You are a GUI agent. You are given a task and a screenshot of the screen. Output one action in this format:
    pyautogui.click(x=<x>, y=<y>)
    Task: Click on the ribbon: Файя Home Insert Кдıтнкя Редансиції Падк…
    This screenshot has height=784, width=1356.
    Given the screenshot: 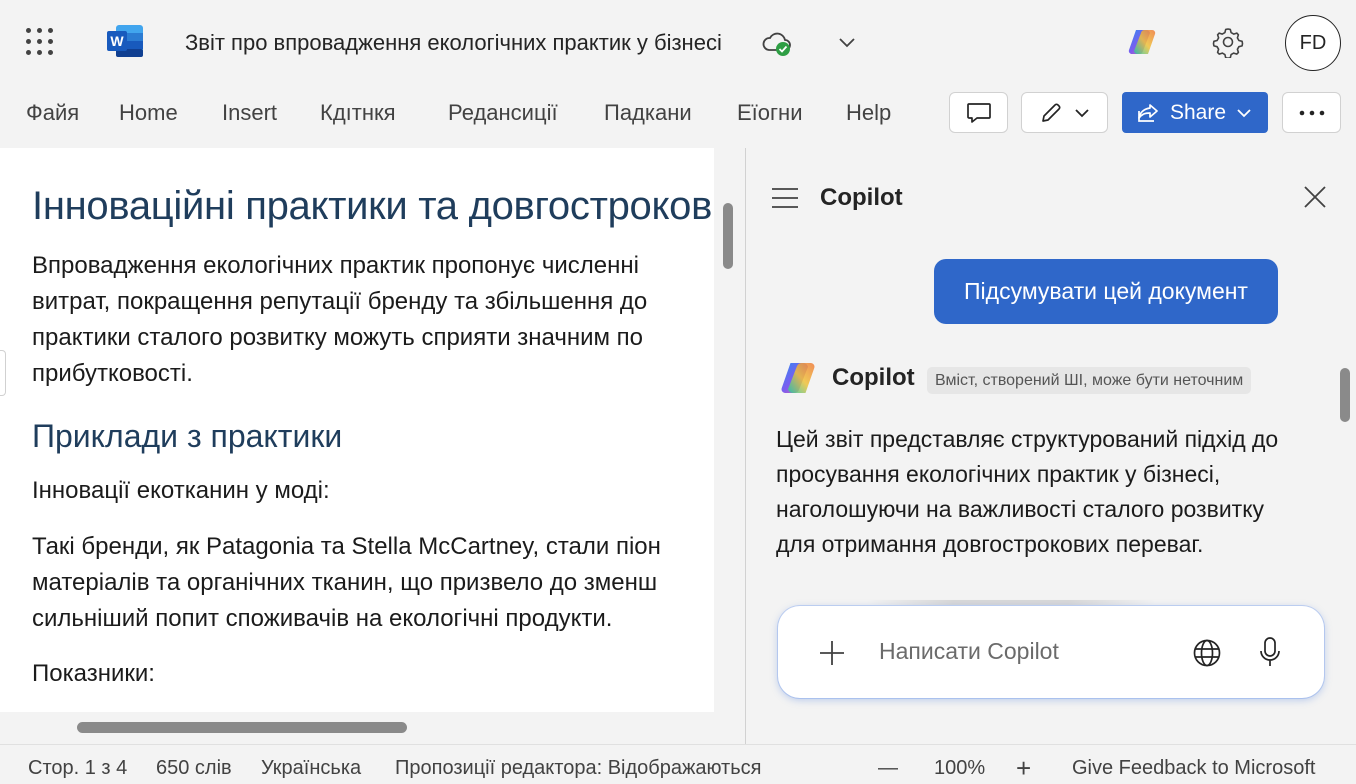 What is the action you would take?
    pyautogui.click(x=678, y=114)
    